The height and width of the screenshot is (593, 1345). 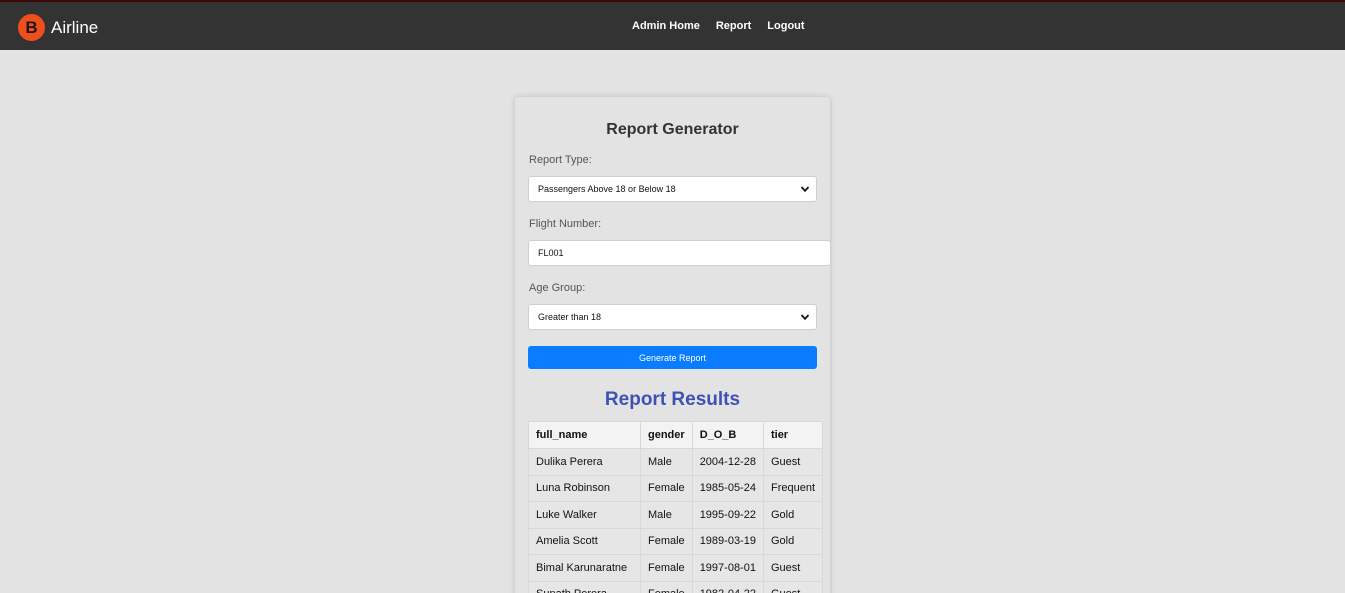 What do you see at coordinates (793, 435) in the screenshot?
I see `column-header: tier` at bounding box center [793, 435].